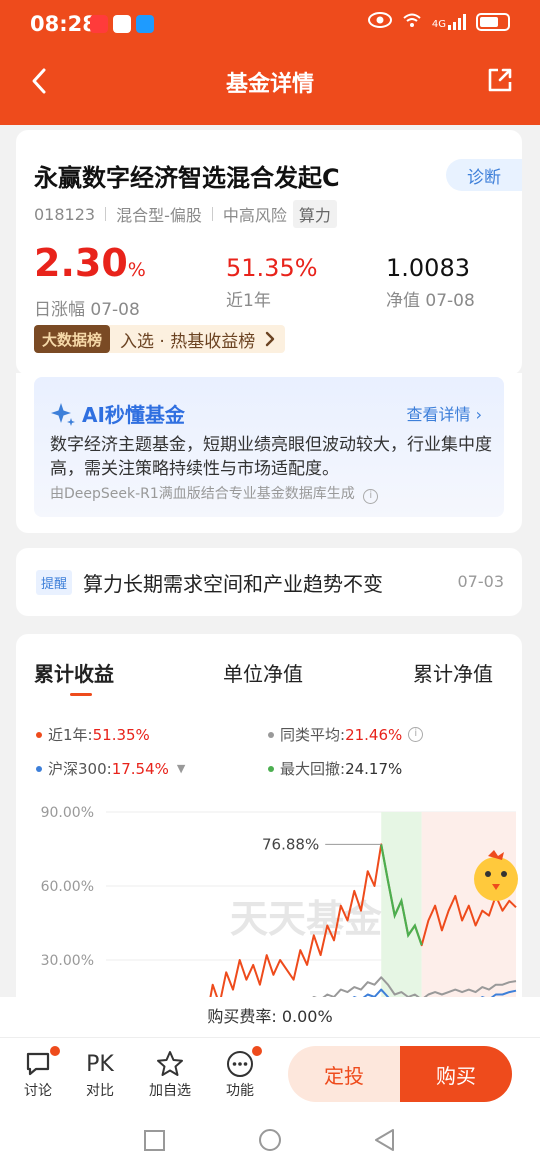 The image size is (540, 1170). Describe the element at coordinates (254, 215) in the screenshot. I see `fund-risk: 中高风险` at that location.